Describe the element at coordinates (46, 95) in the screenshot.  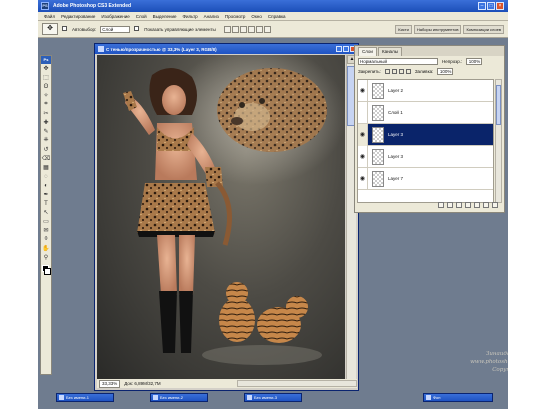
I see `magic-wand-icon: ✧` at that location.